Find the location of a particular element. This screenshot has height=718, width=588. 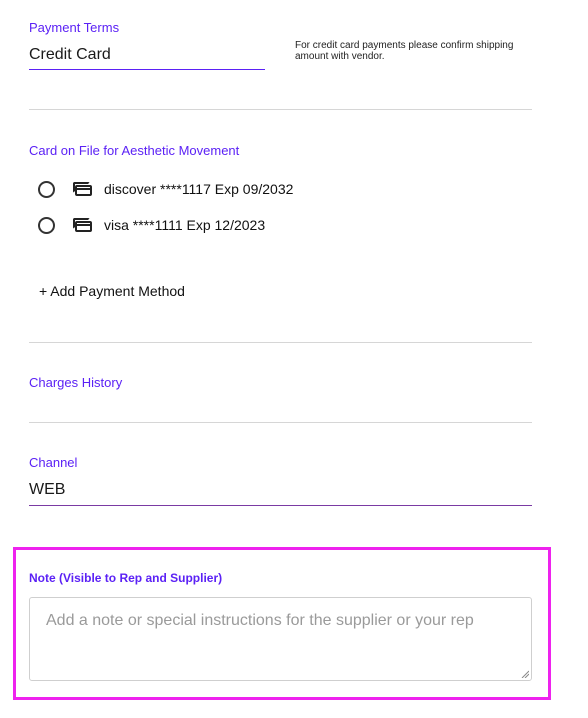

card-option-label: visa ****1111 Exp 12/2023 is located at coordinates (185, 225).